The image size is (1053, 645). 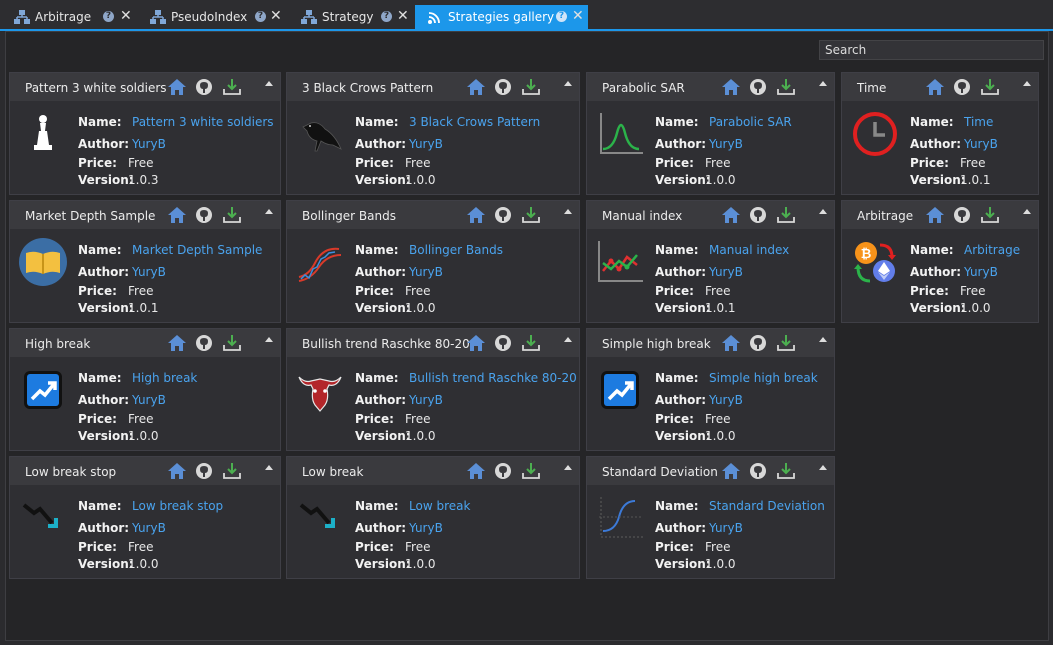 What do you see at coordinates (749, 250) in the screenshot?
I see `strategy-name-link: Manual index` at bounding box center [749, 250].